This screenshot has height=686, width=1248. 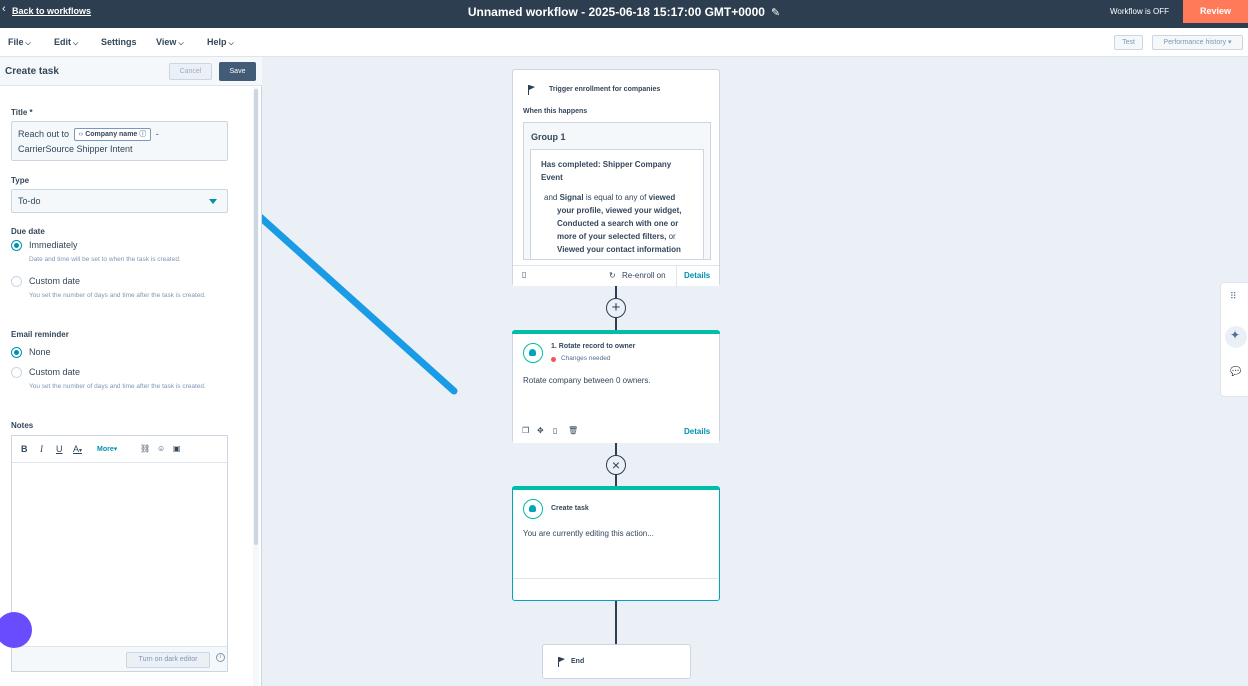 I want to click on cancel-button: Cancel, so click(x=190, y=71).